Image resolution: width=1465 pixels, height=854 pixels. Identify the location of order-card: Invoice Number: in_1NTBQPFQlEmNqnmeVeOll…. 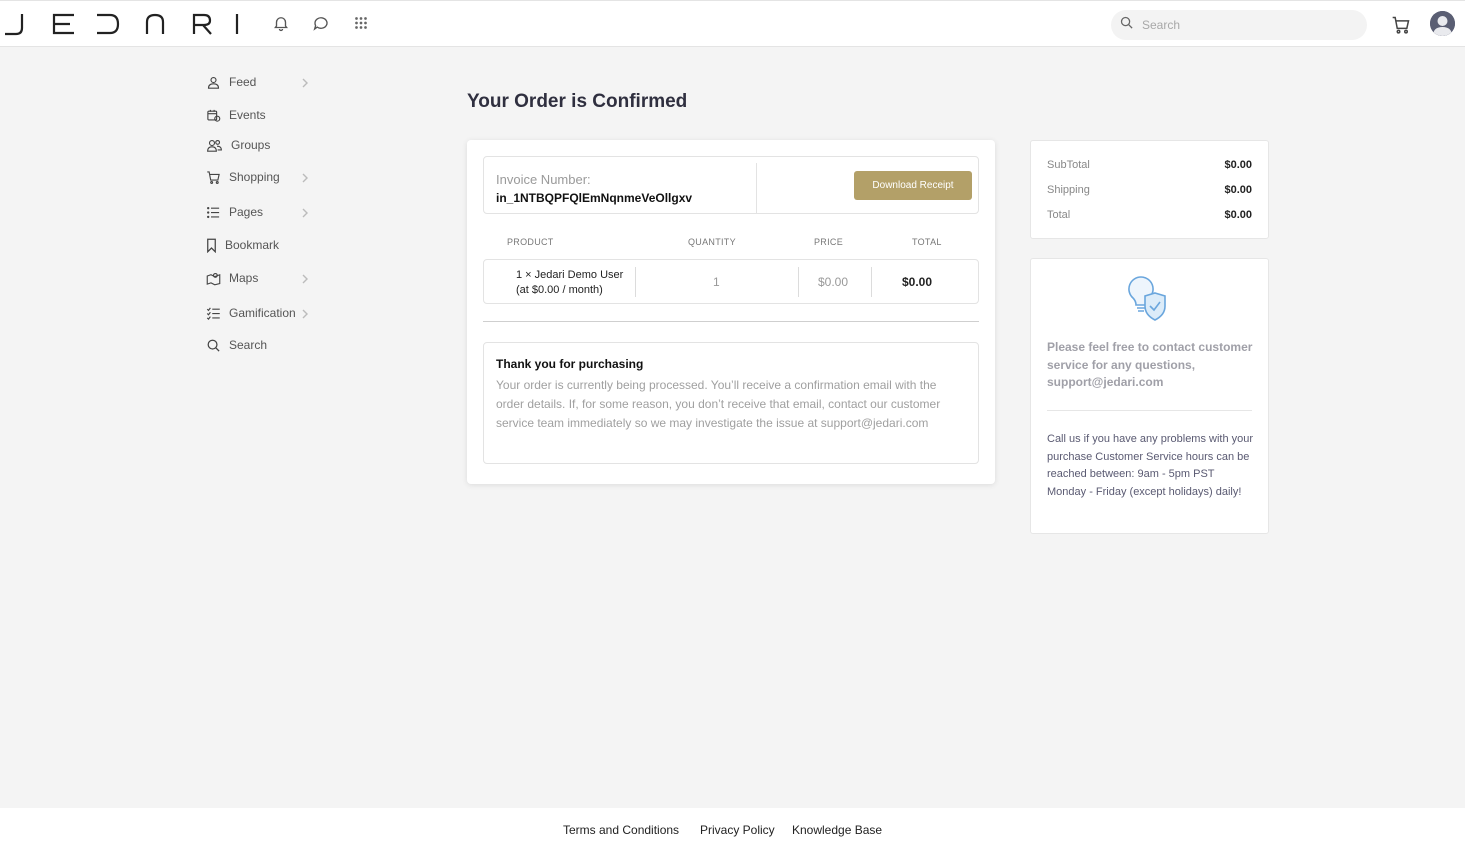
(731, 312).